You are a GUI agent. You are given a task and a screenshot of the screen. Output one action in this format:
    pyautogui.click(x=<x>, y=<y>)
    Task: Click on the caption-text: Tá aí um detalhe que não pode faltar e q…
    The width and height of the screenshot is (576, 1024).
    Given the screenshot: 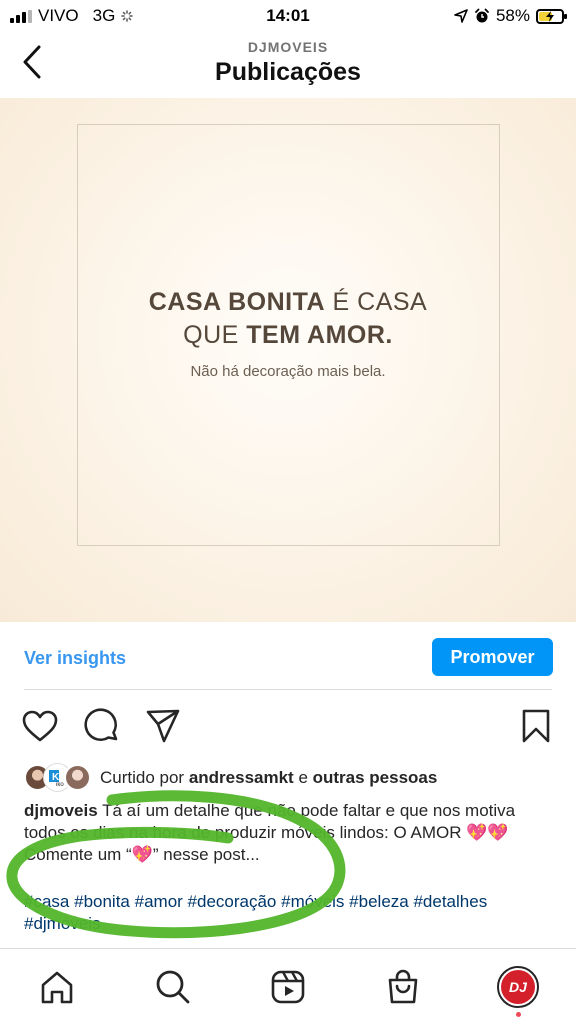 What is the action you would take?
    pyautogui.click(x=270, y=821)
    